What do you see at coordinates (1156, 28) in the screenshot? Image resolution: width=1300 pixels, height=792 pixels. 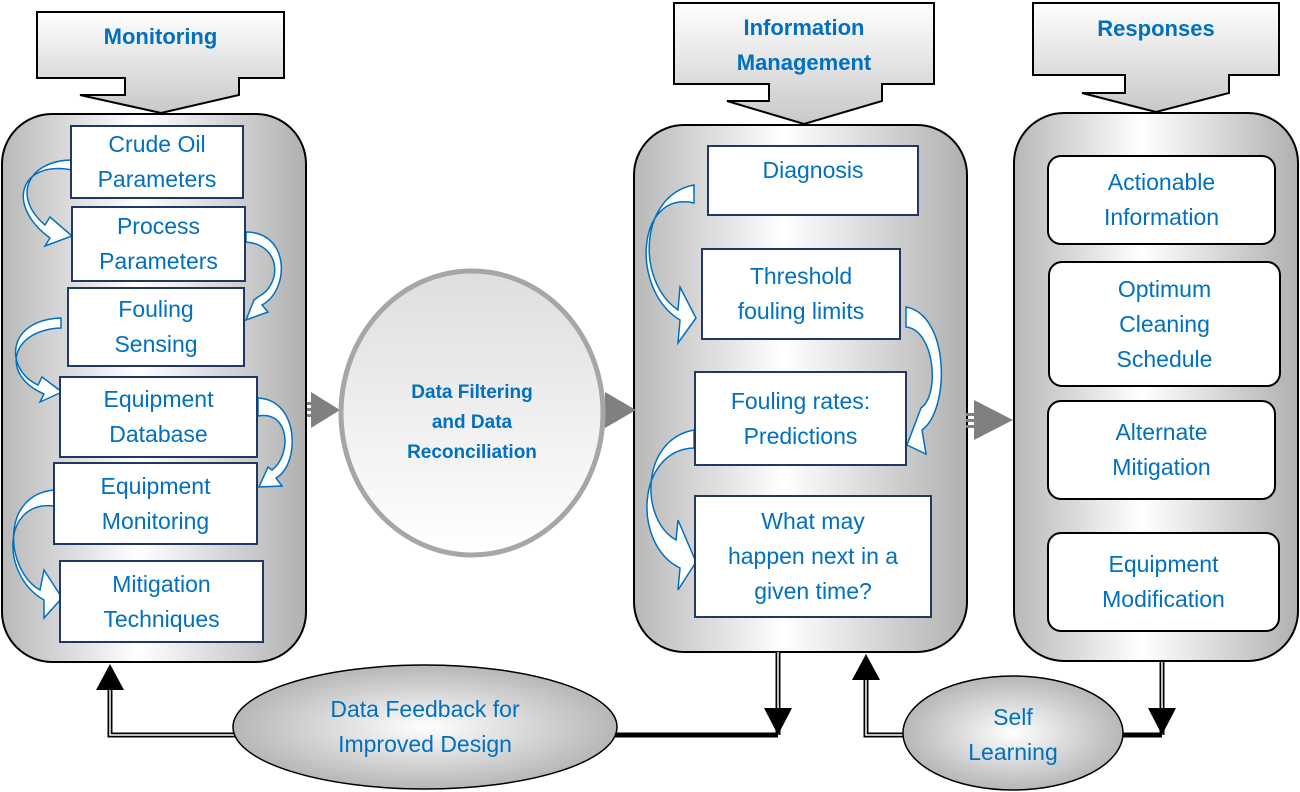 I see `responses-header: Responses` at bounding box center [1156, 28].